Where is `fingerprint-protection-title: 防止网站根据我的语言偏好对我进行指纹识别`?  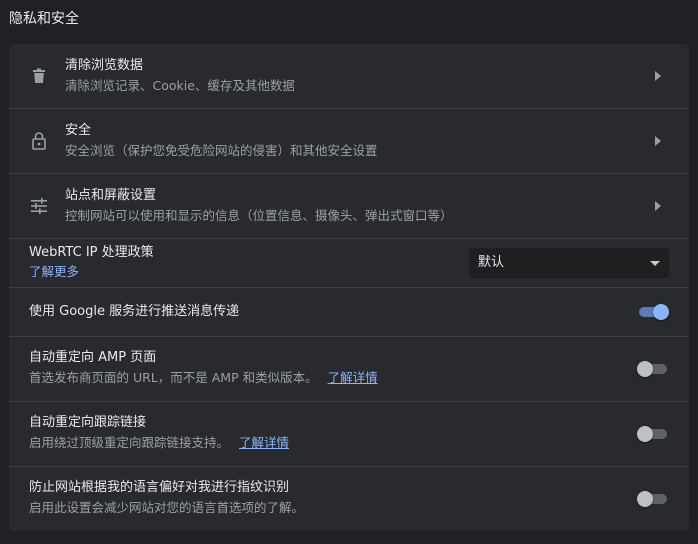
fingerprint-protection-title: 防止网站根据我的语言偏好对我进行指纹识别 is located at coordinates (159, 487).